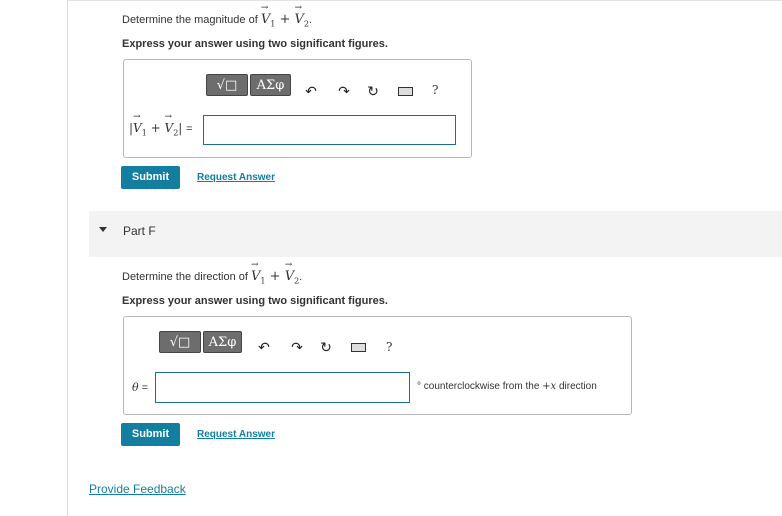 The image size is (782, 516). Describe the element at coordinates (67, 258) in the screenshot. I see `left-rule` at that location.